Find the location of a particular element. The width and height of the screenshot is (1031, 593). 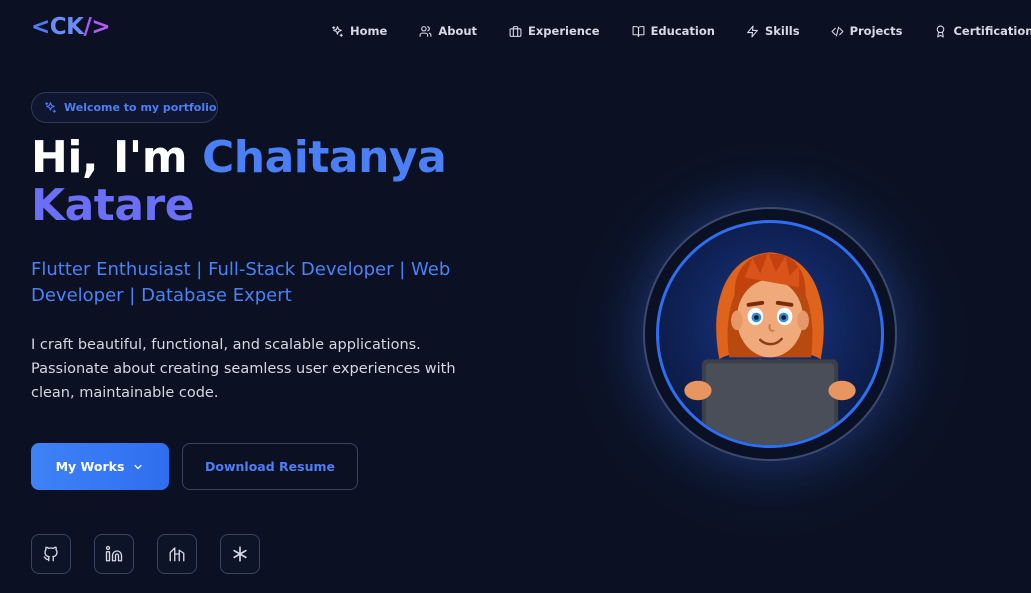

github-icon is located at coordinates (50, 554).